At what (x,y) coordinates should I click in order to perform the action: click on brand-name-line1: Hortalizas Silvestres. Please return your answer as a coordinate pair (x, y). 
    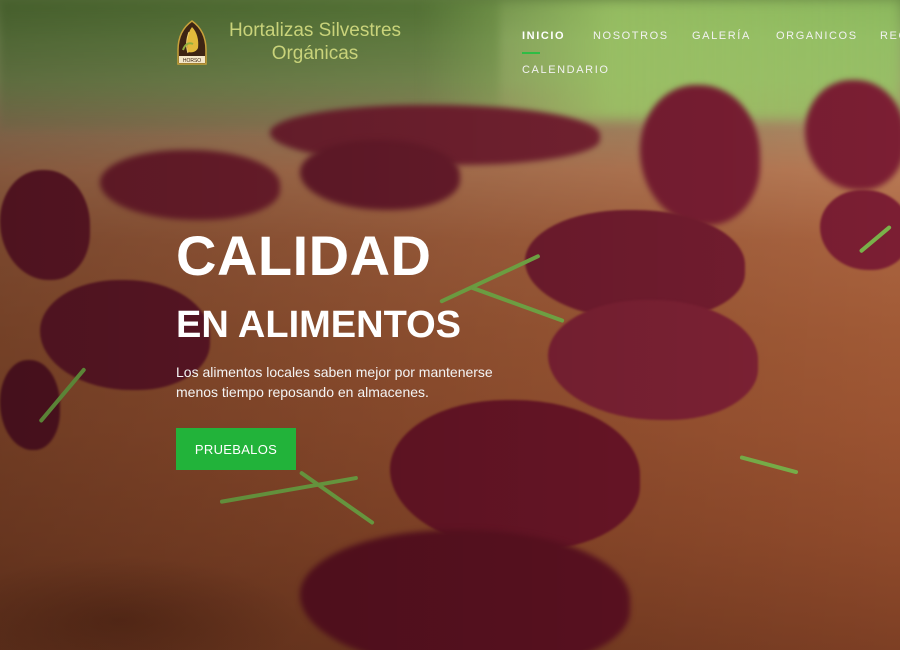
    Looking at the image, I should click on (315, 30).